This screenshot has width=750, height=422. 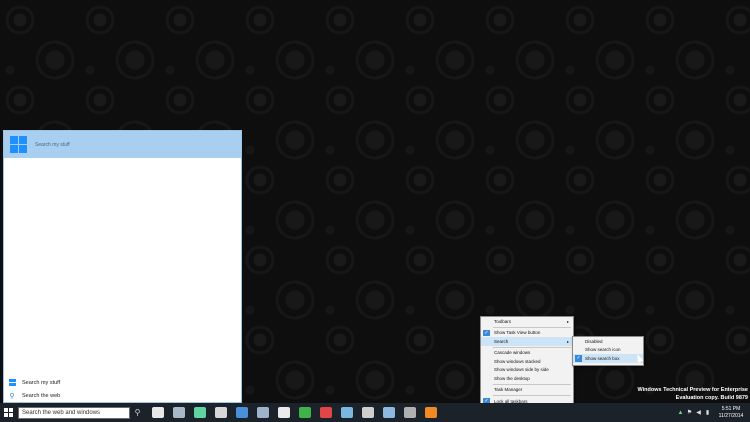 I want to click on menu-item-show-windows-stacked: Show windows stacked, so click(x=527, y=361).